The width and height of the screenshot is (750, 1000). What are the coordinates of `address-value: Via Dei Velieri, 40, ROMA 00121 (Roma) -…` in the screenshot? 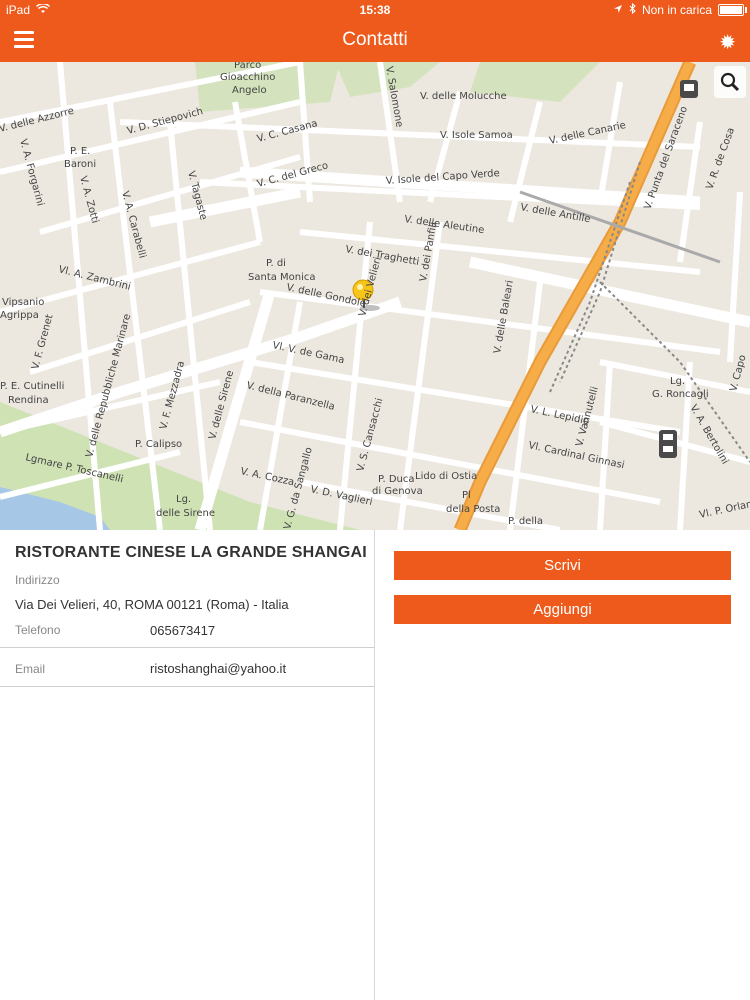 It's located at (152, 604).